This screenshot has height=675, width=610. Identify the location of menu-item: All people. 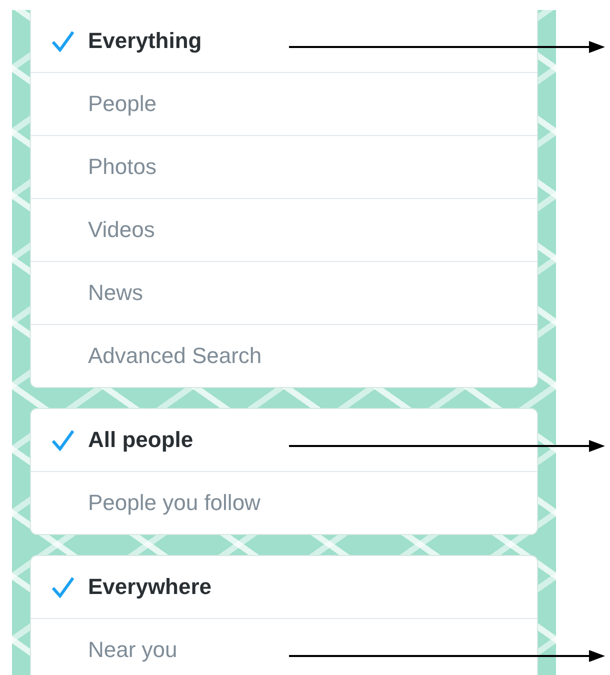
(284, 440).